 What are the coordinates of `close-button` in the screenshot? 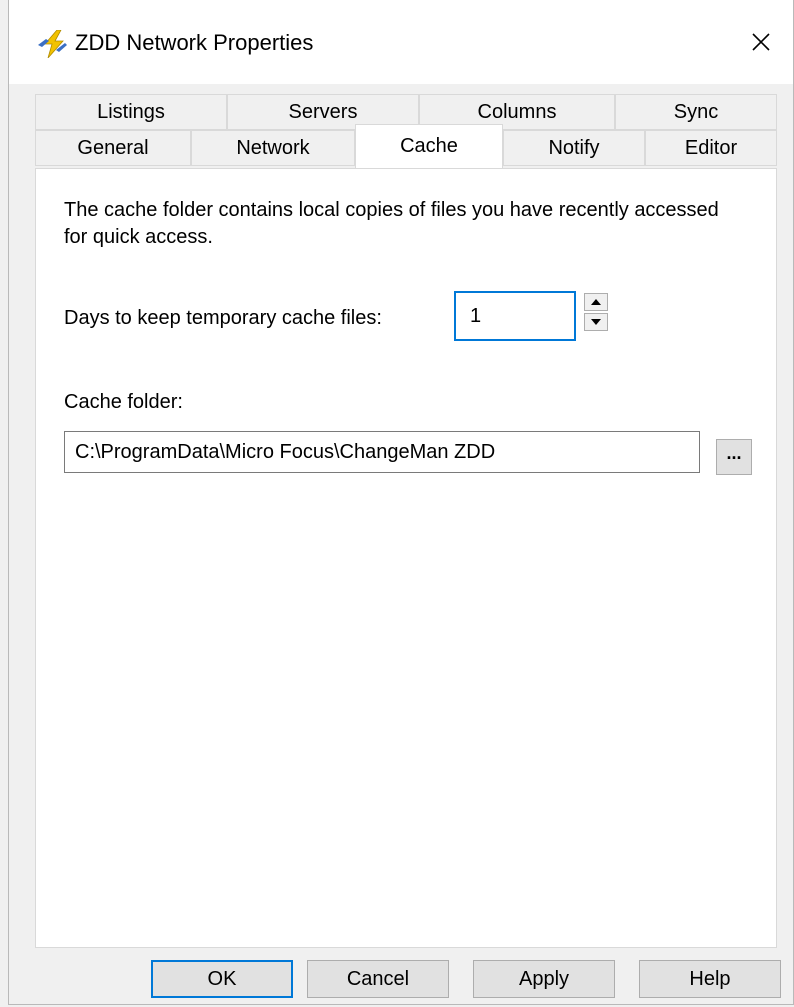 It's located at (761, 42).